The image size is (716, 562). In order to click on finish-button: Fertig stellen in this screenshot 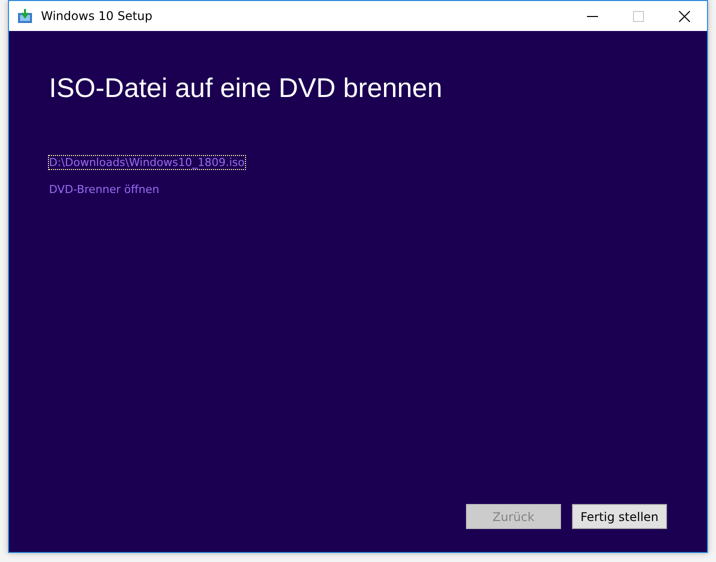, I will do `click(619, 516)`.